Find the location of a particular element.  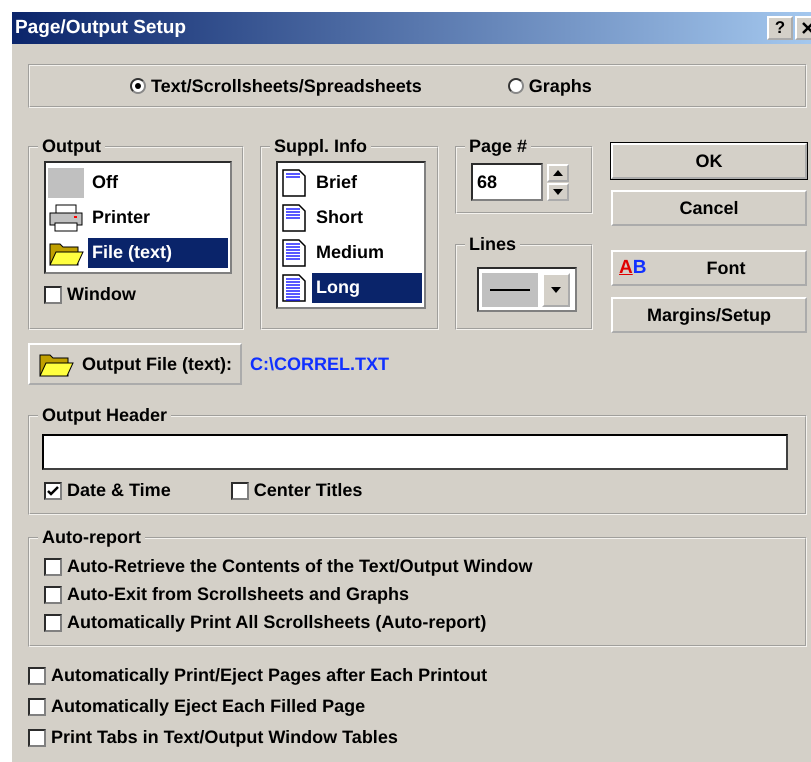

page-number-field: 68 is located at coordinates (507, 182).